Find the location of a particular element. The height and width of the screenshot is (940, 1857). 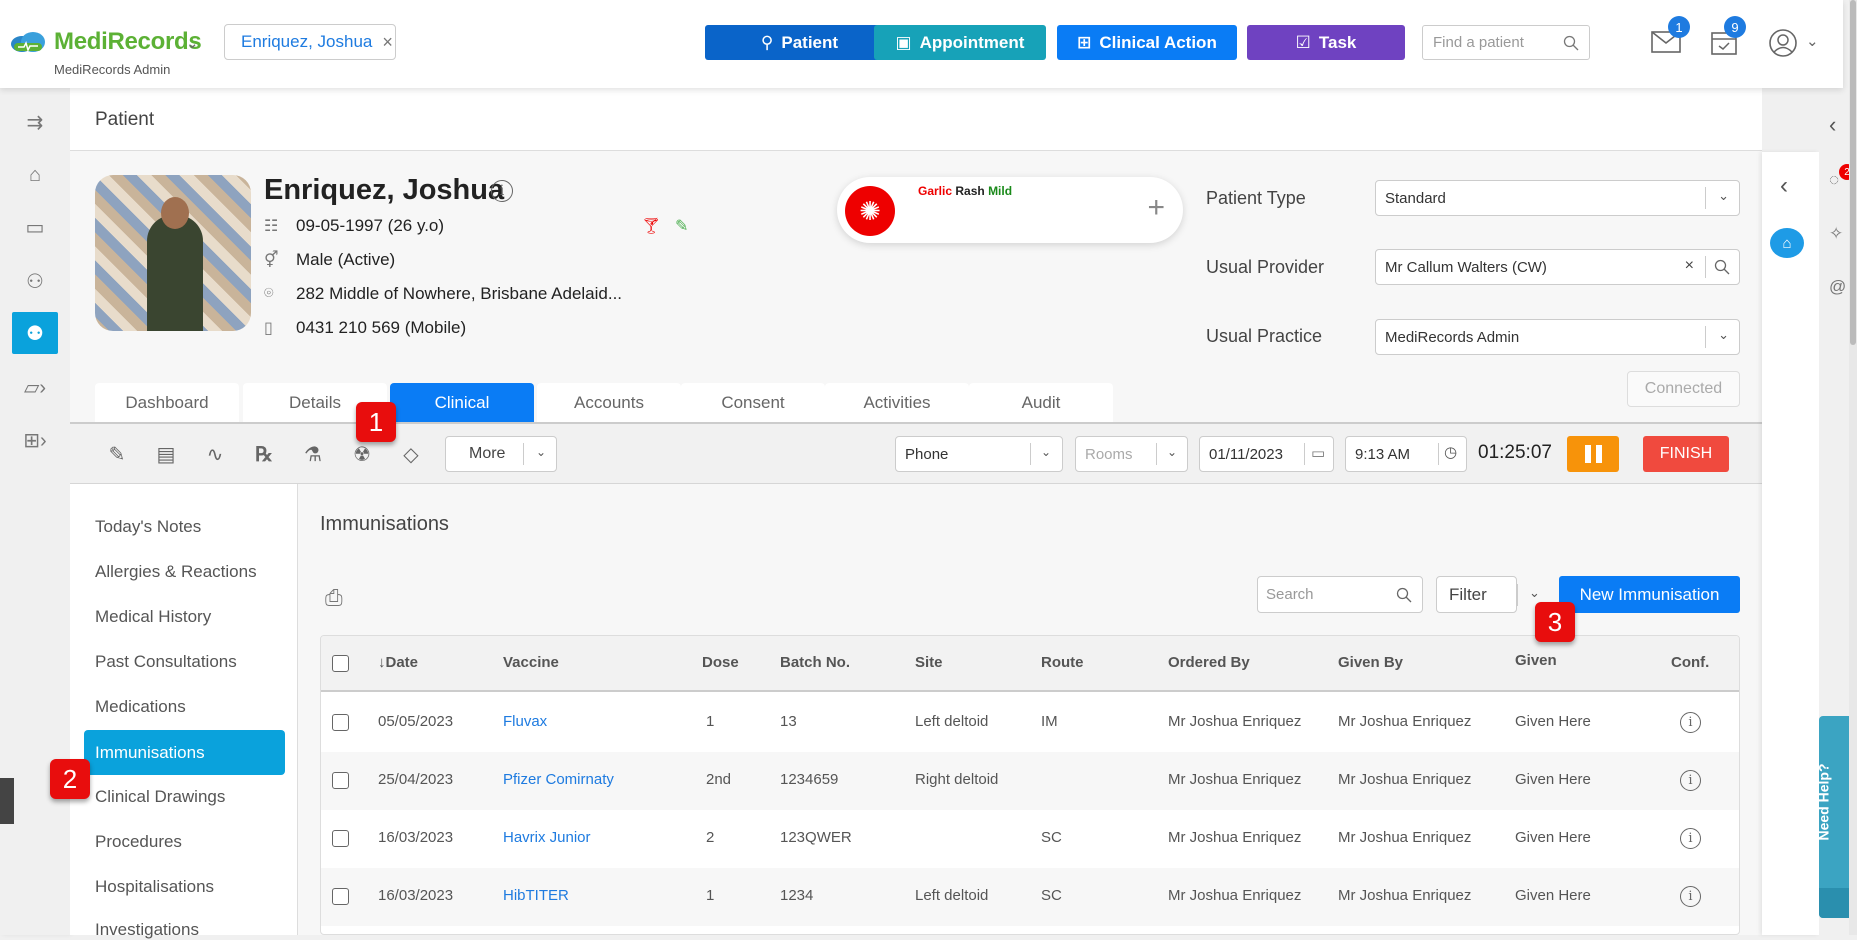

channel-select: Phone ⌄ is located at coordinates (979, 454).